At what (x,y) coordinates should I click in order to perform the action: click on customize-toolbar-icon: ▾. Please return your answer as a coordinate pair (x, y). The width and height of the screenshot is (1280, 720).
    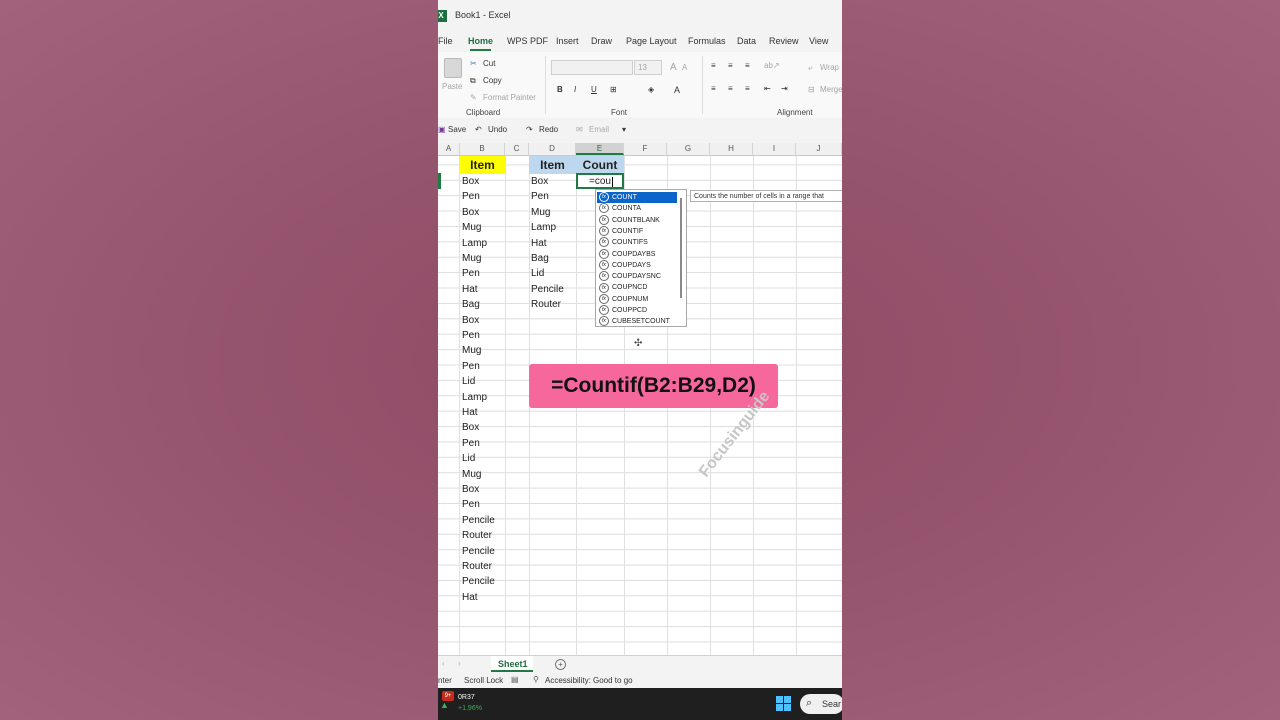
    Looking at the image, I should click on (624, 129).